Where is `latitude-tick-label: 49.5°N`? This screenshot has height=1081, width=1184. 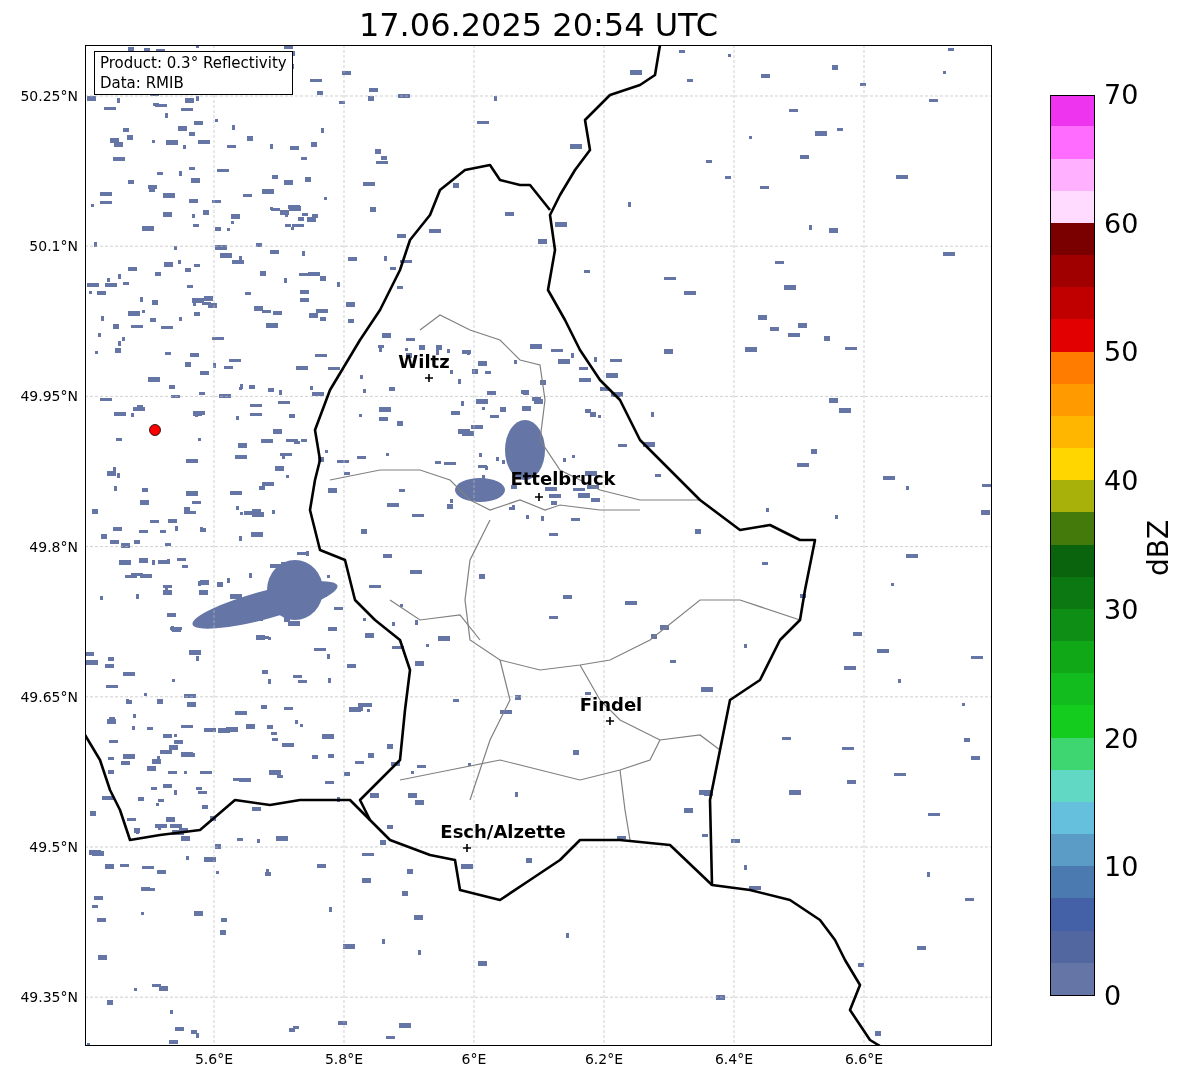
latitude-tick-label: 49.5°N is located at coordinates (53, 847).